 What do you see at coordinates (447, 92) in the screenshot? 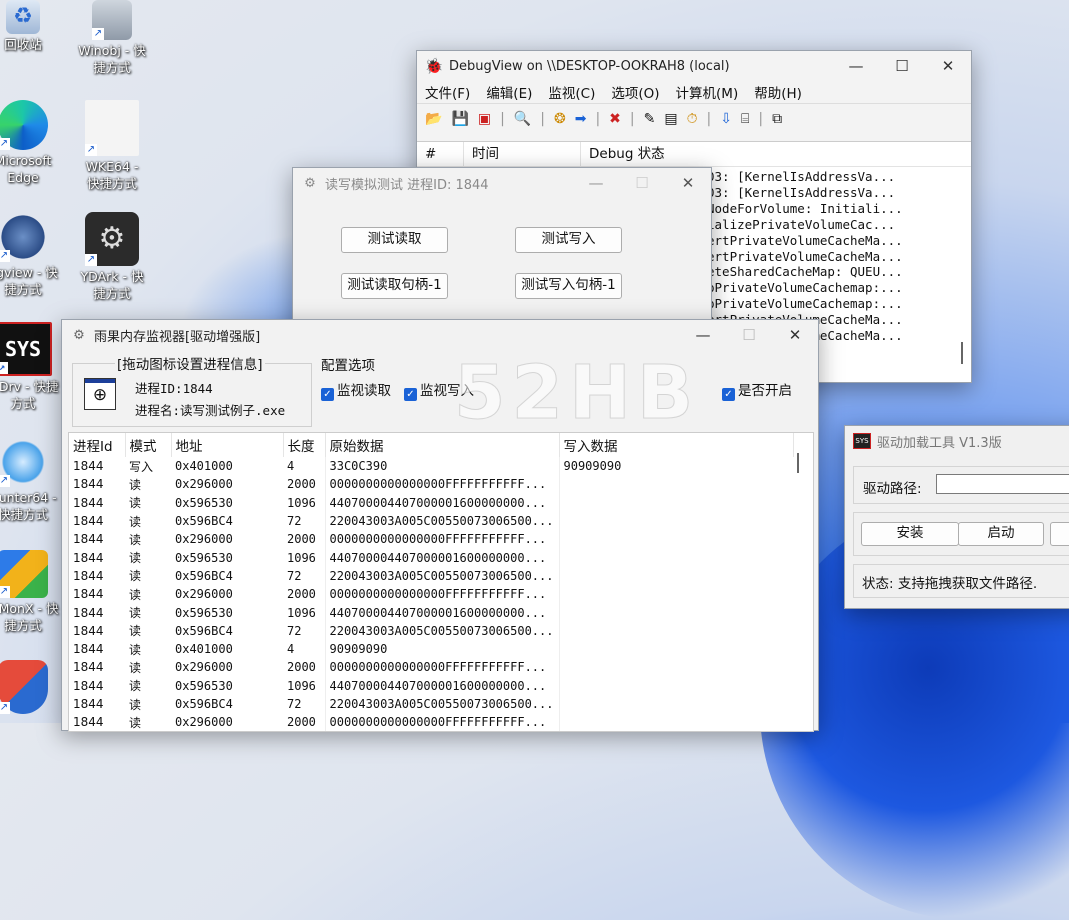
I see `menu-file: 文件(F)` at bounding box center [447, 92].